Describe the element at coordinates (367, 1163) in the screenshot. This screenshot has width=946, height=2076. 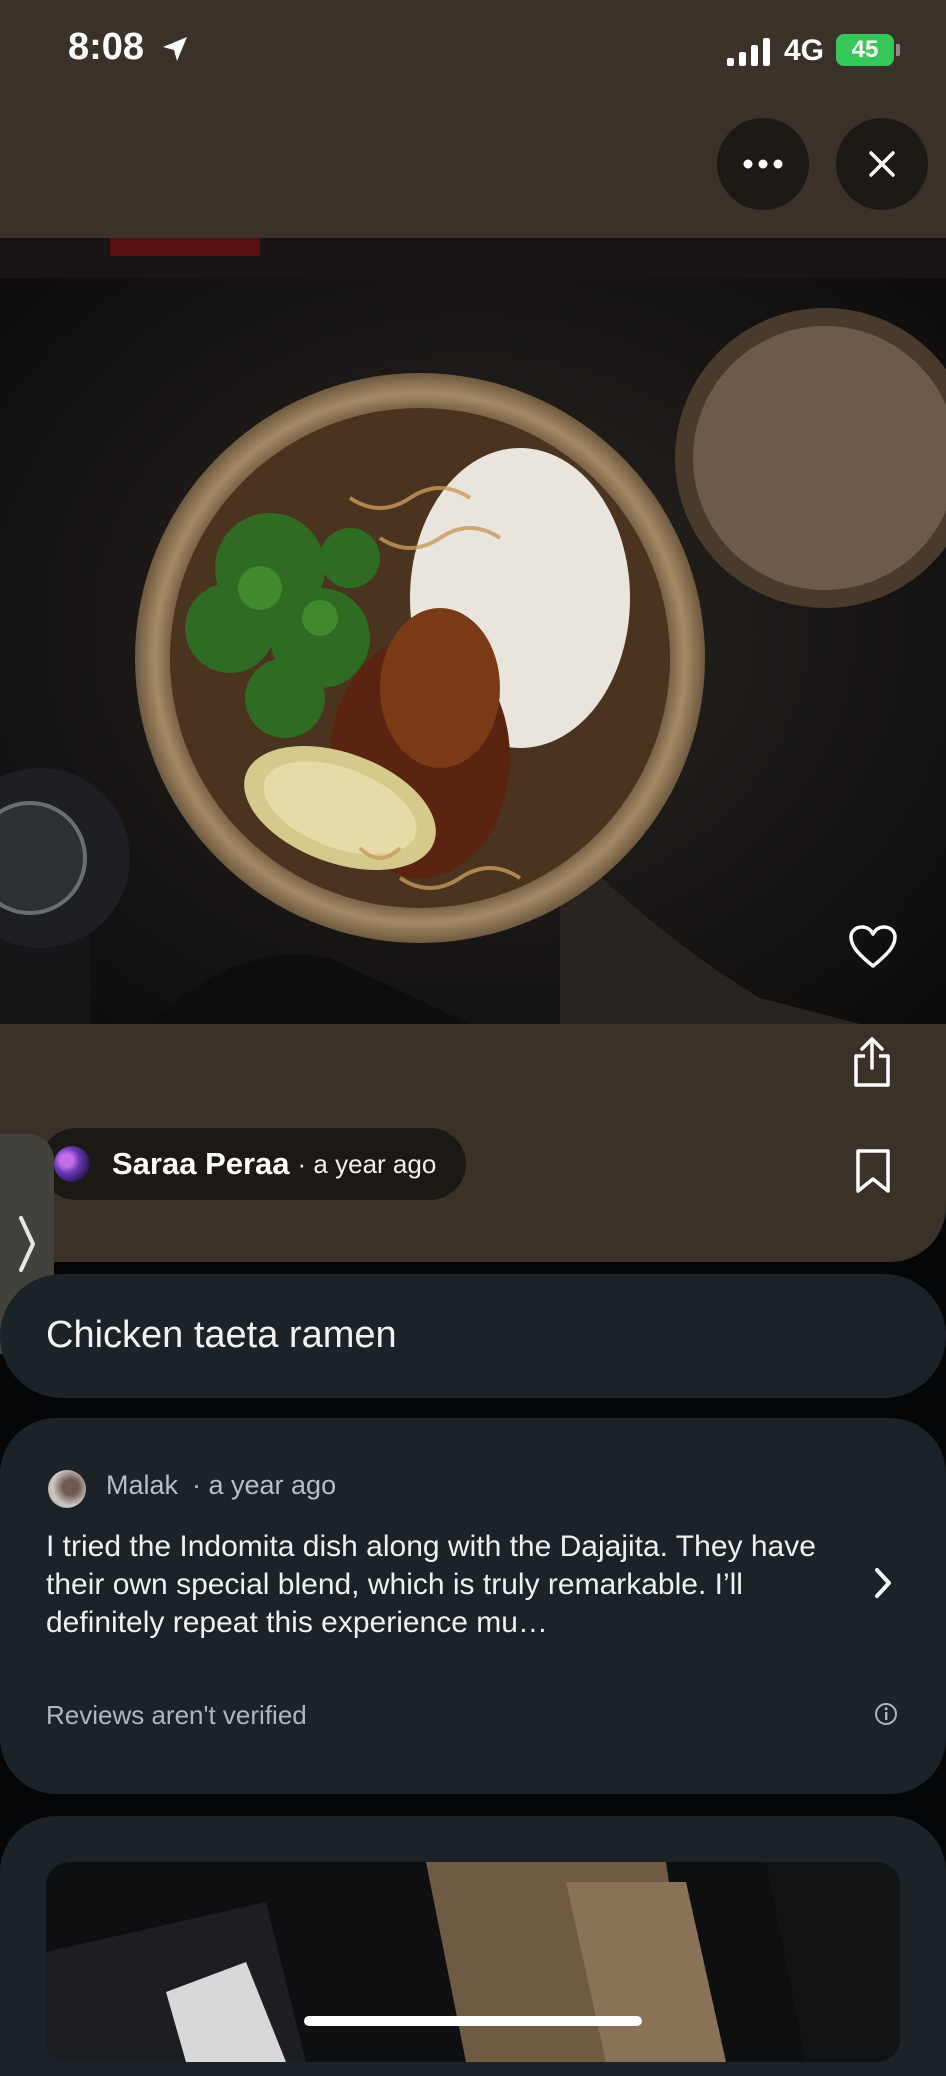
I see `post-time: · a year ago` at that location.